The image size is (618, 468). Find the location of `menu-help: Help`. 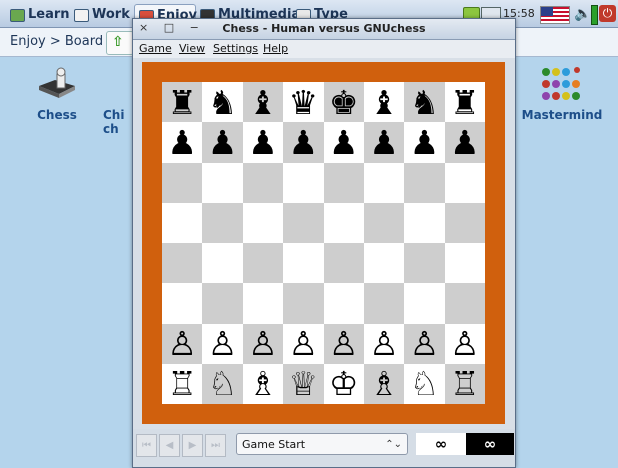

menu-help: Help is located at coordinates (275, 48).